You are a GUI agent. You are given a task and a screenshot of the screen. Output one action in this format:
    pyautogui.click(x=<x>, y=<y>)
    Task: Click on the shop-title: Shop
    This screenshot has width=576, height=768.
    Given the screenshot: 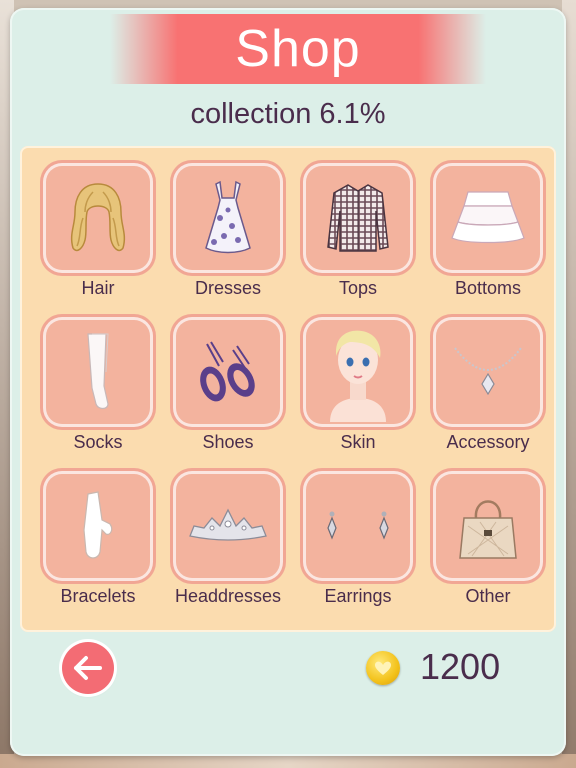 What is the action you would take?
    pyautogui.click(x=298, y=49)
    